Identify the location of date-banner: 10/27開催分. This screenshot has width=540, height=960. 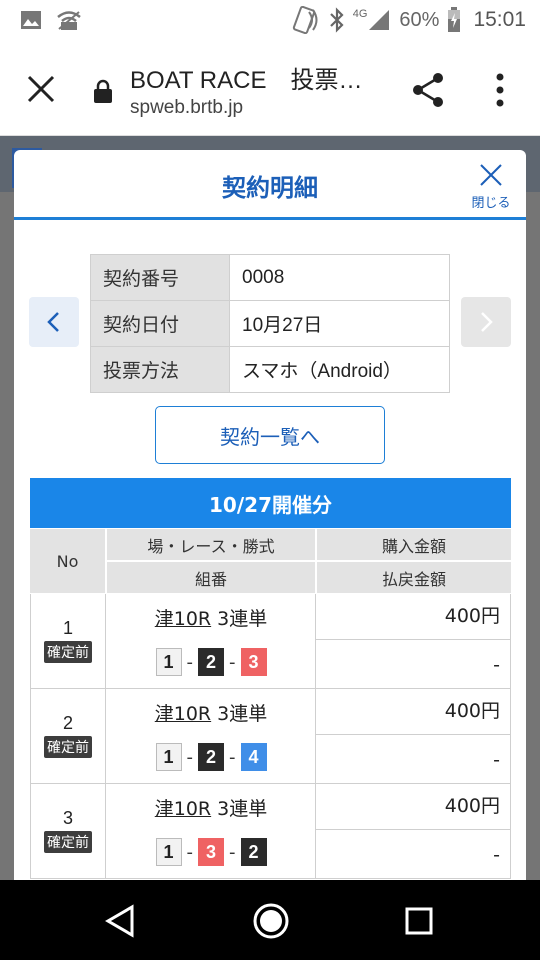
(270, 503).